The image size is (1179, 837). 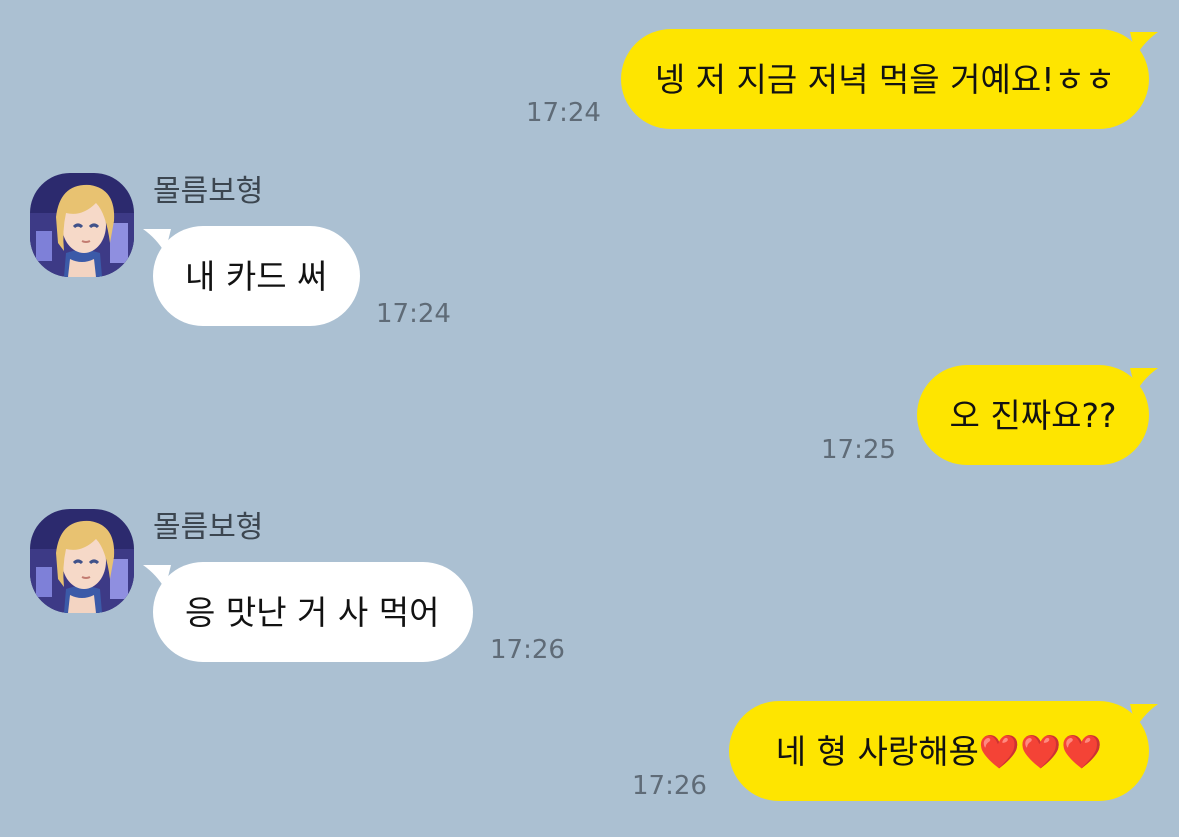 What do you see at coordinates (877, 751) in the screenshot?
I see `message-text: 네 형 사랑해용` at bounding box center [877, 751].